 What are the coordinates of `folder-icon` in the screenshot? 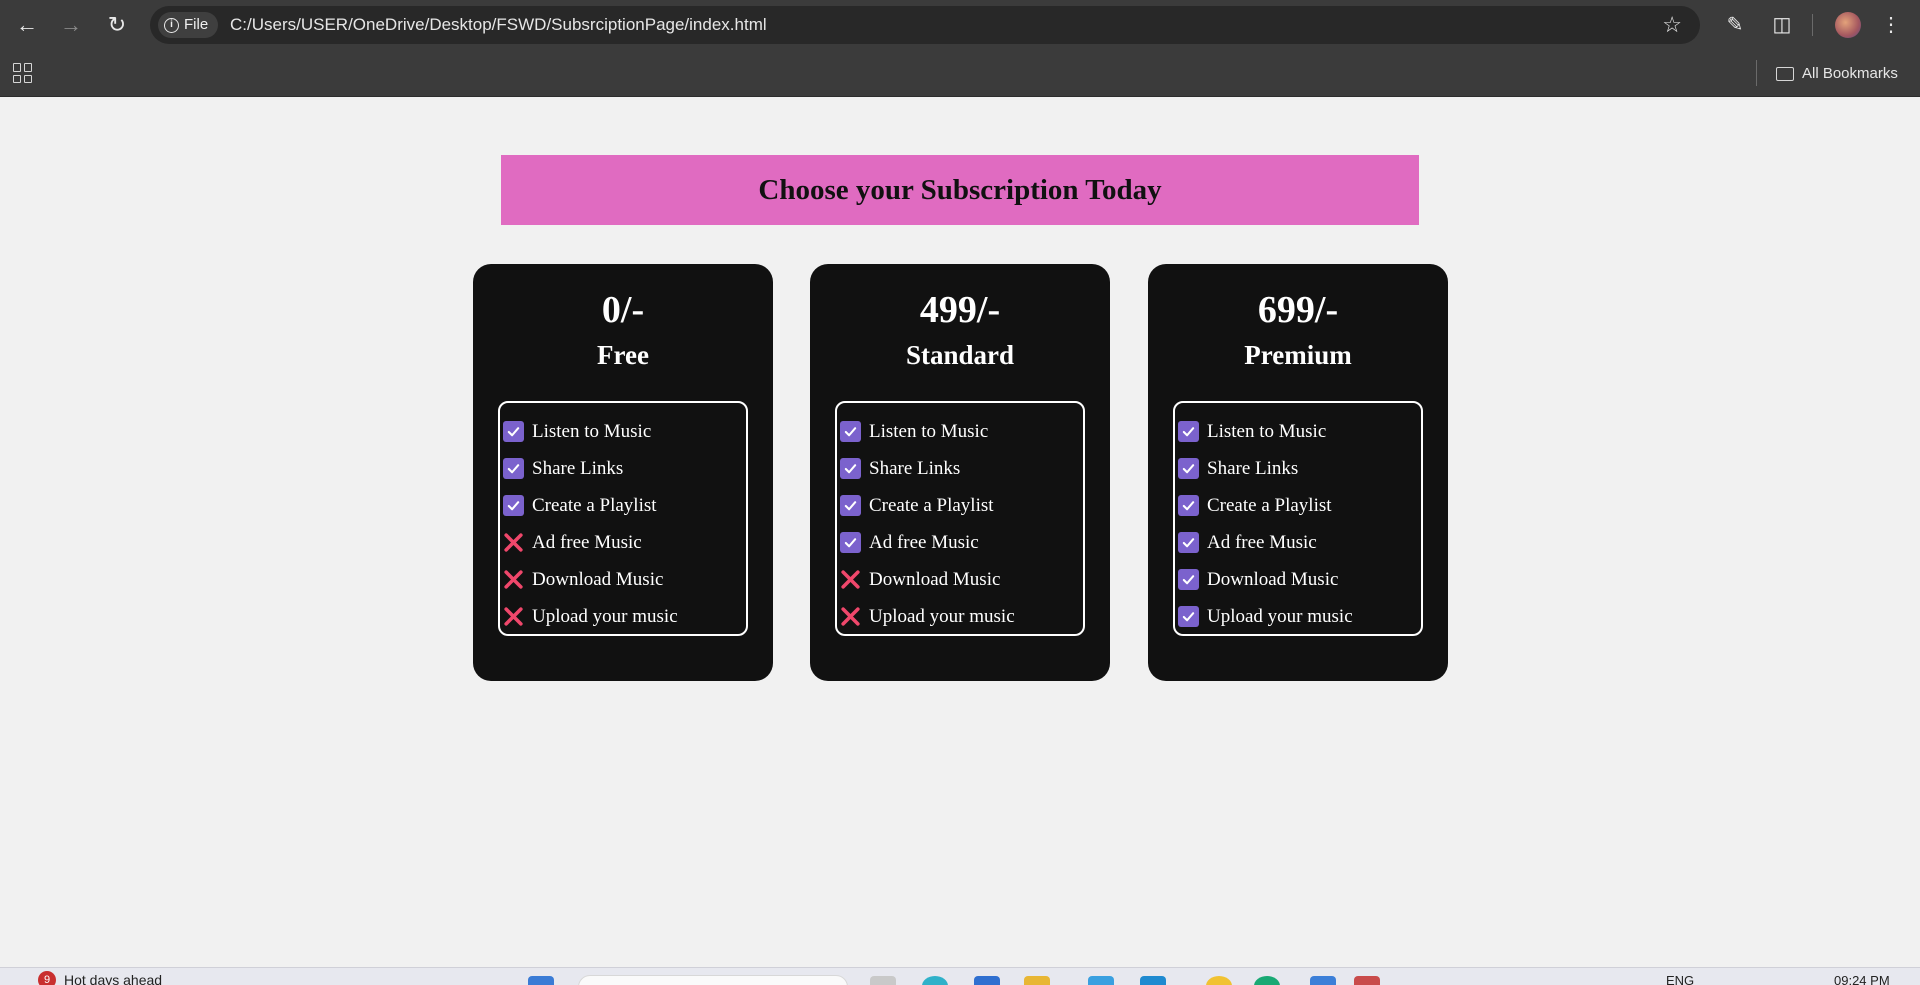 It's located at (1785, 73).